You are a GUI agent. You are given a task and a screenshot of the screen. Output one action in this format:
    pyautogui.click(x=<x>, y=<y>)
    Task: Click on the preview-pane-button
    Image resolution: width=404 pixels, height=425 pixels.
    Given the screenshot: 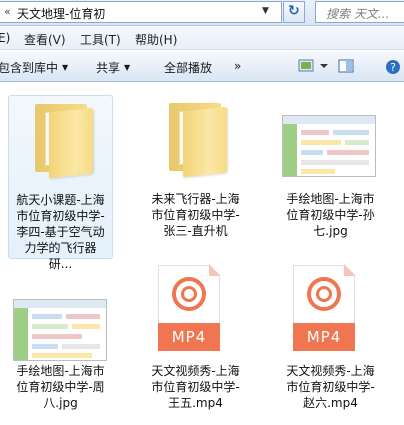 What is the action you would take?
    pyautogui.click(x=346, y=67)
    